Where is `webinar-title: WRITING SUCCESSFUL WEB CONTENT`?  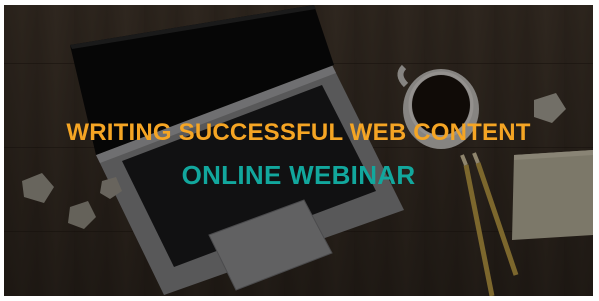 webinar-title: WRITING SUCCESSFUL WEB CONTENT is located at coordinates (298, 132).